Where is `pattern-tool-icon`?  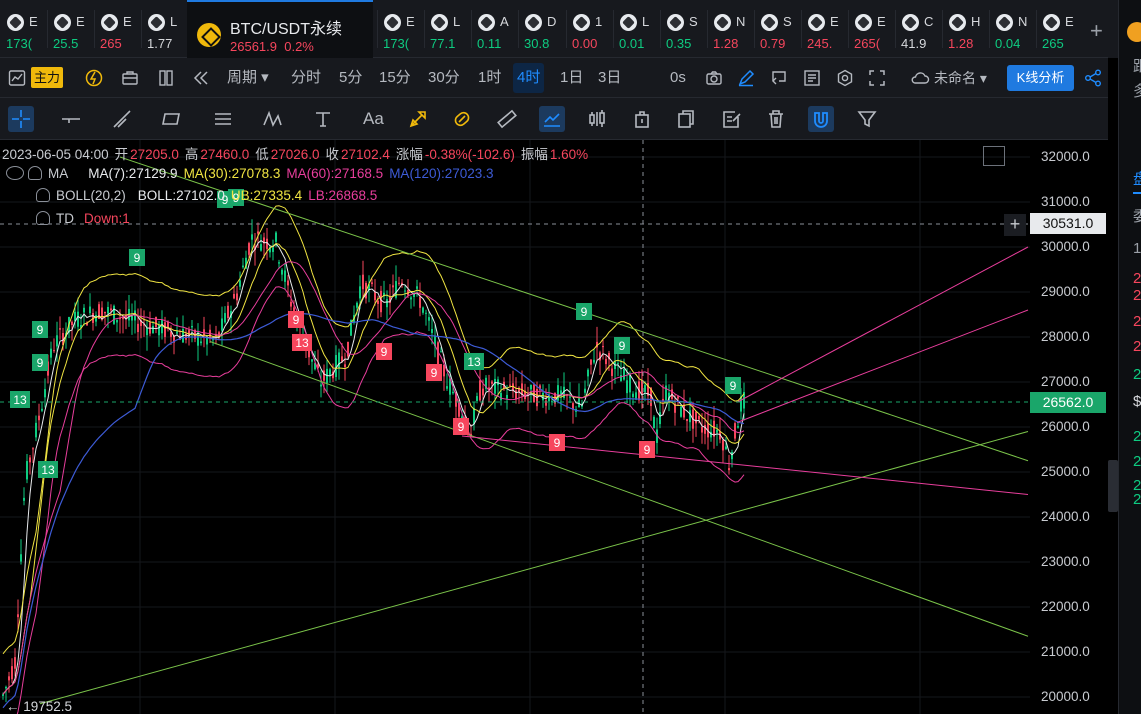 pattern-tool-icon is located at coordinates (272, 119).